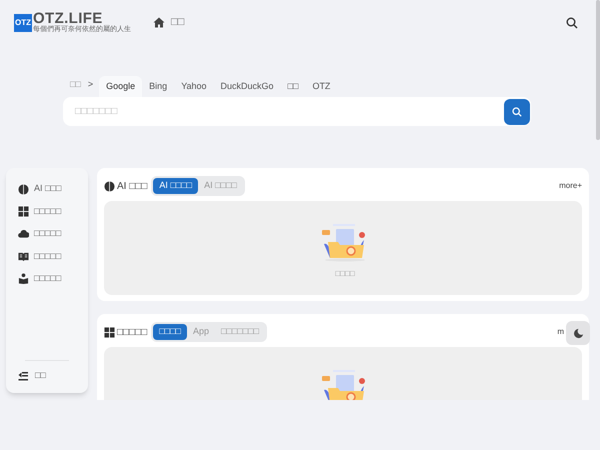  Describe the element at coordinates (297, 111) in the screenshot. I see `search-field: □□□□□□□` at that location.